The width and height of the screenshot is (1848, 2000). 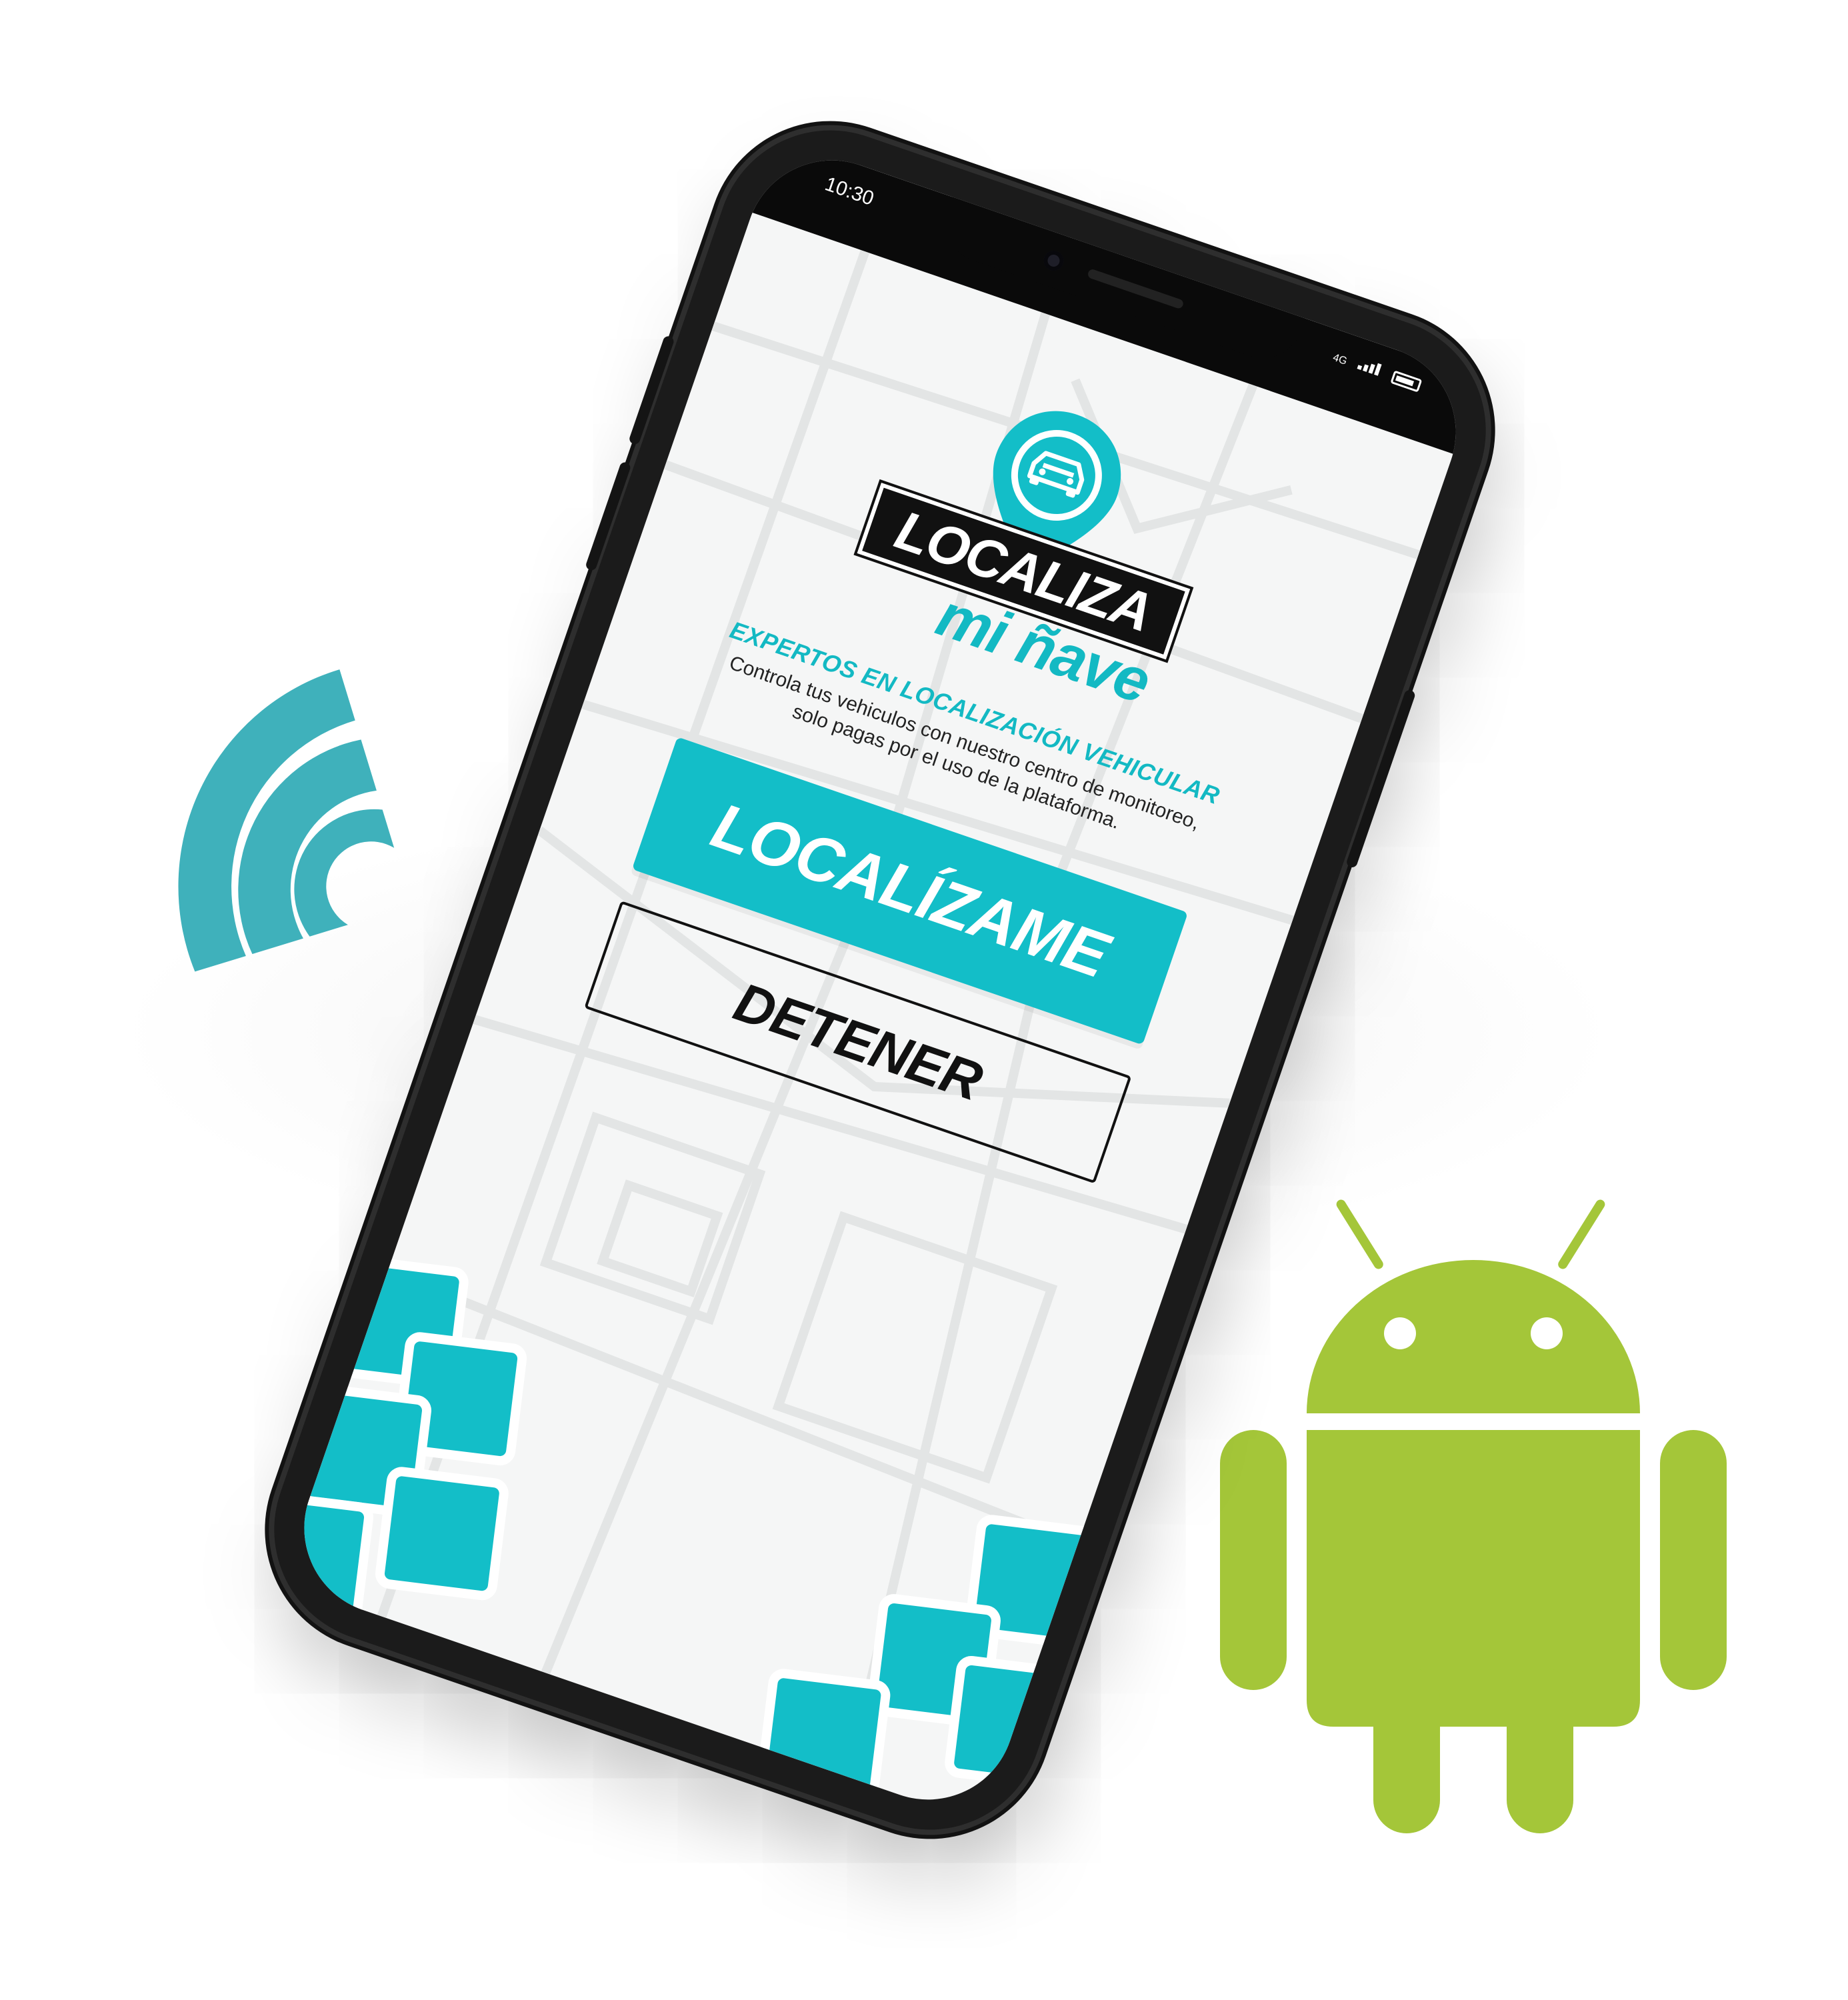 I want to click on volume-up-button, so click(x=651, y=390).